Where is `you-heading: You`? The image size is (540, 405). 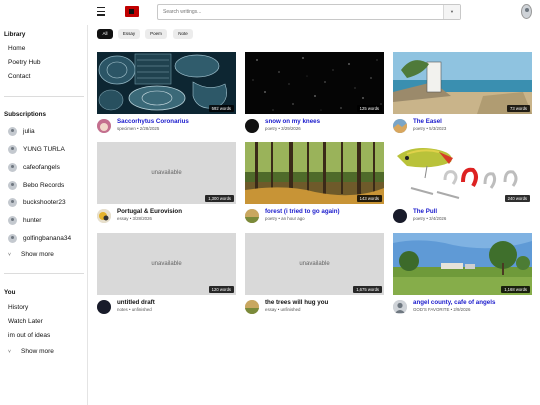 you-heading: You is located at coordinates (10, 292).